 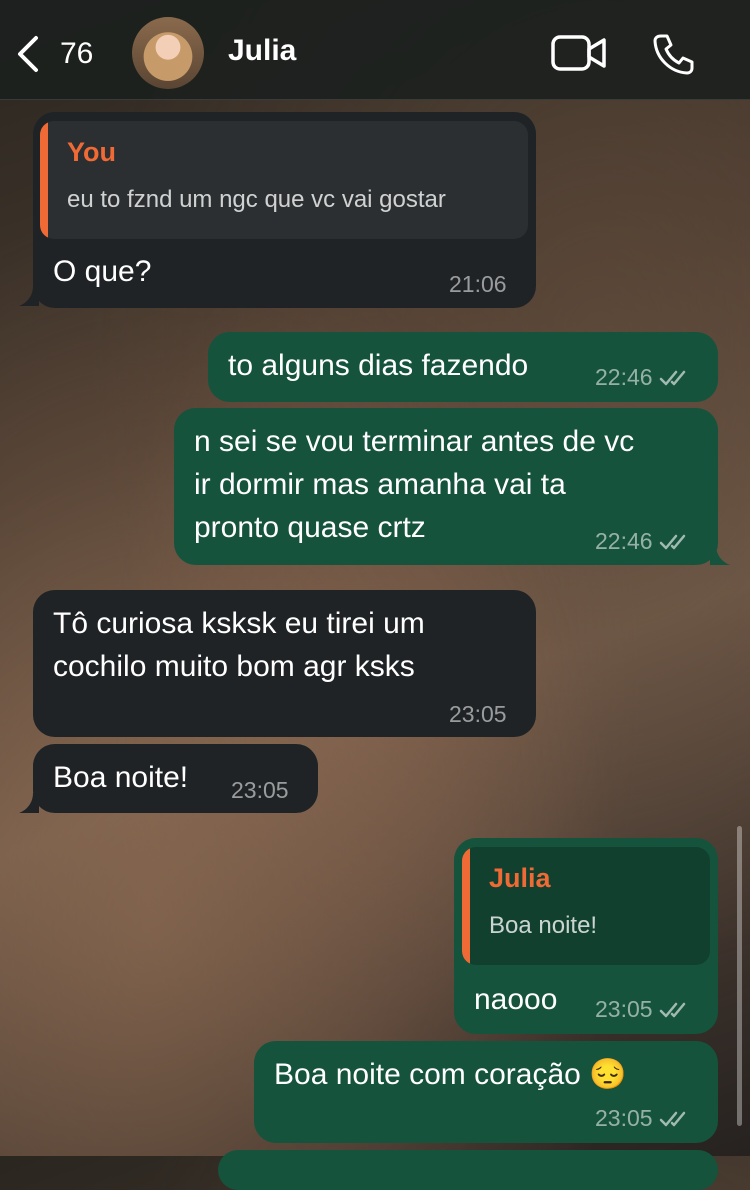 What do you see at coordinates (478, 284) in the screenshot?
I see `message-time: 21:06` at bounding box center [478, 284].